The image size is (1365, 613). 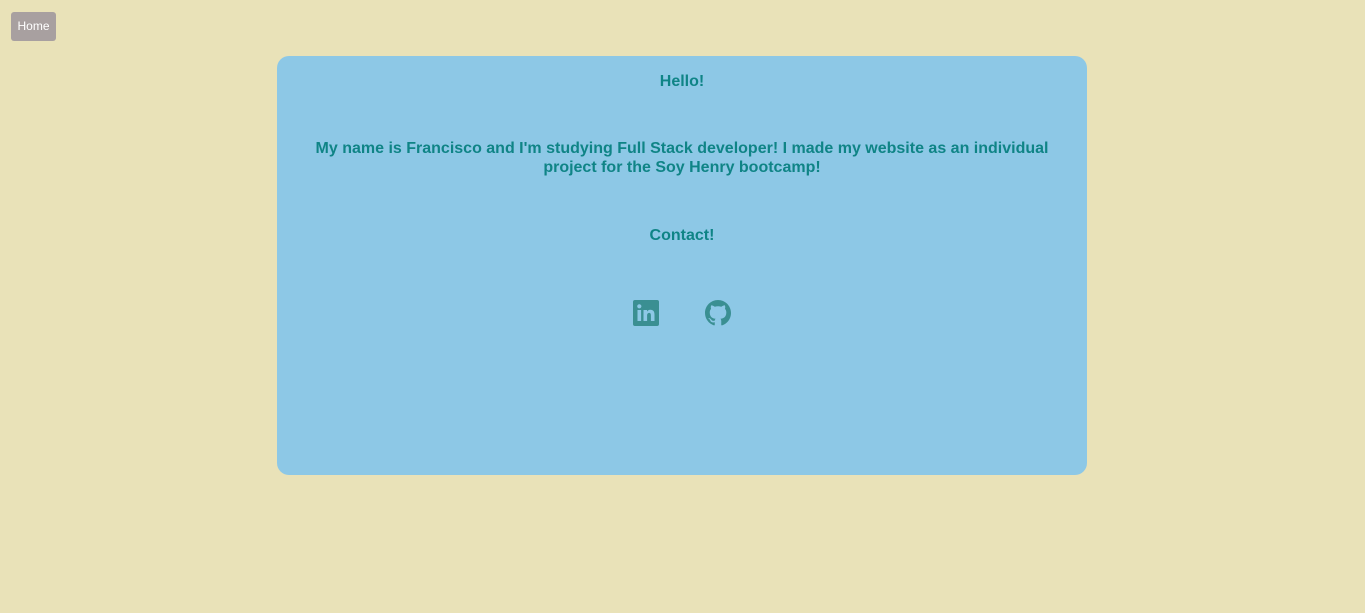 What do you see at coordinates (718, 313) in the screenshot?
I see `github-icon` at bounding box center [718, 313].